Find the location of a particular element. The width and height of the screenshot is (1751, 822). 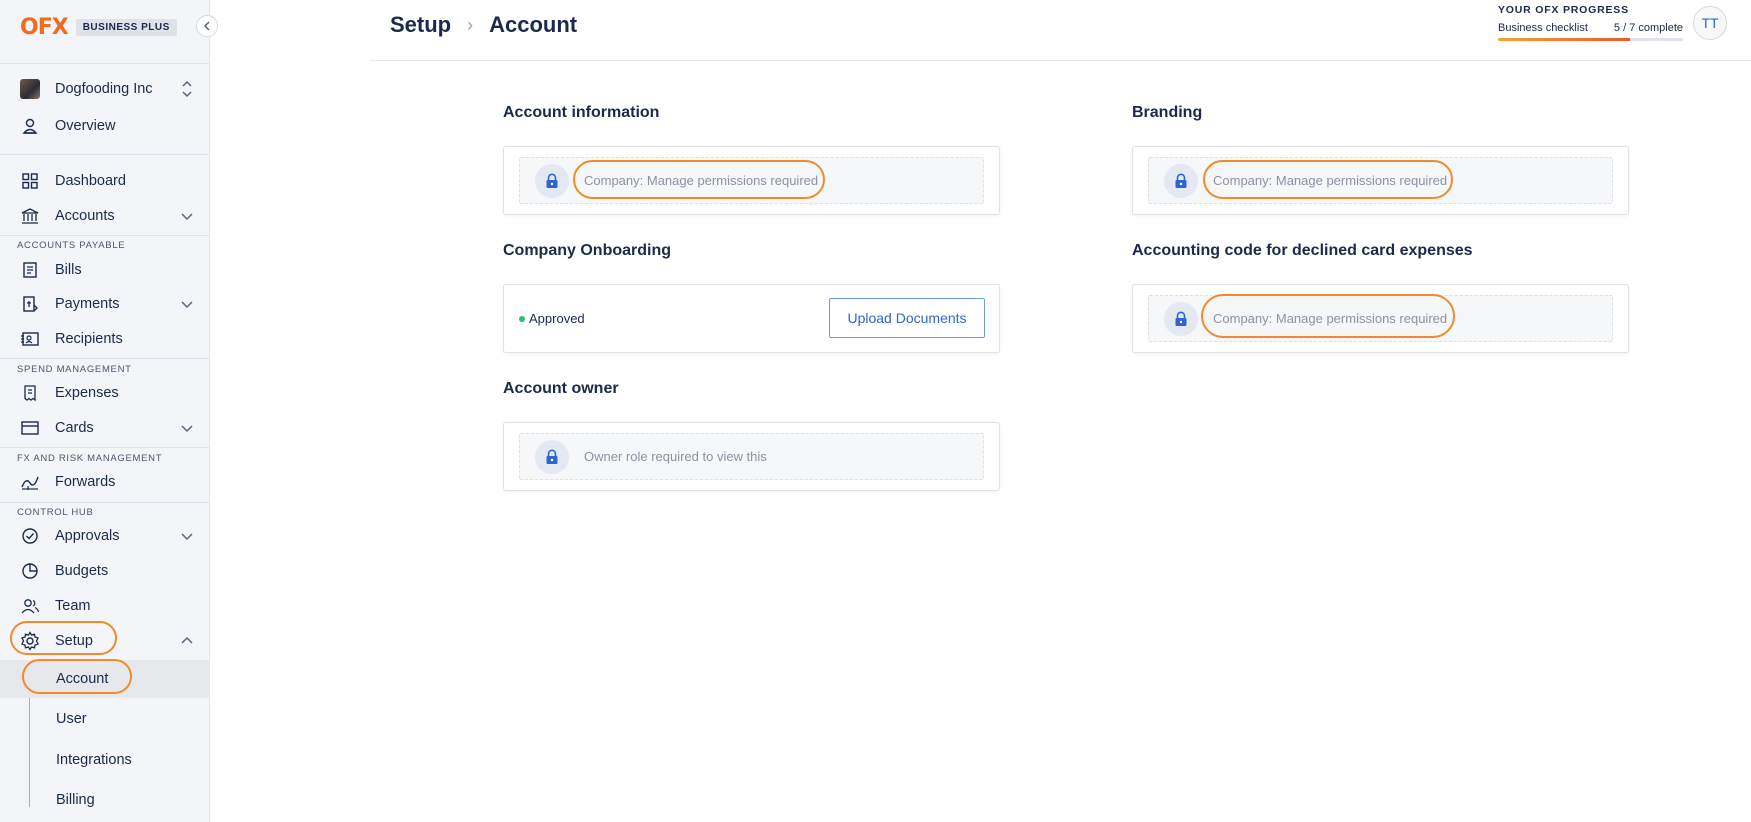

ofx-logo: OFX is located at coordinates (44, 27).